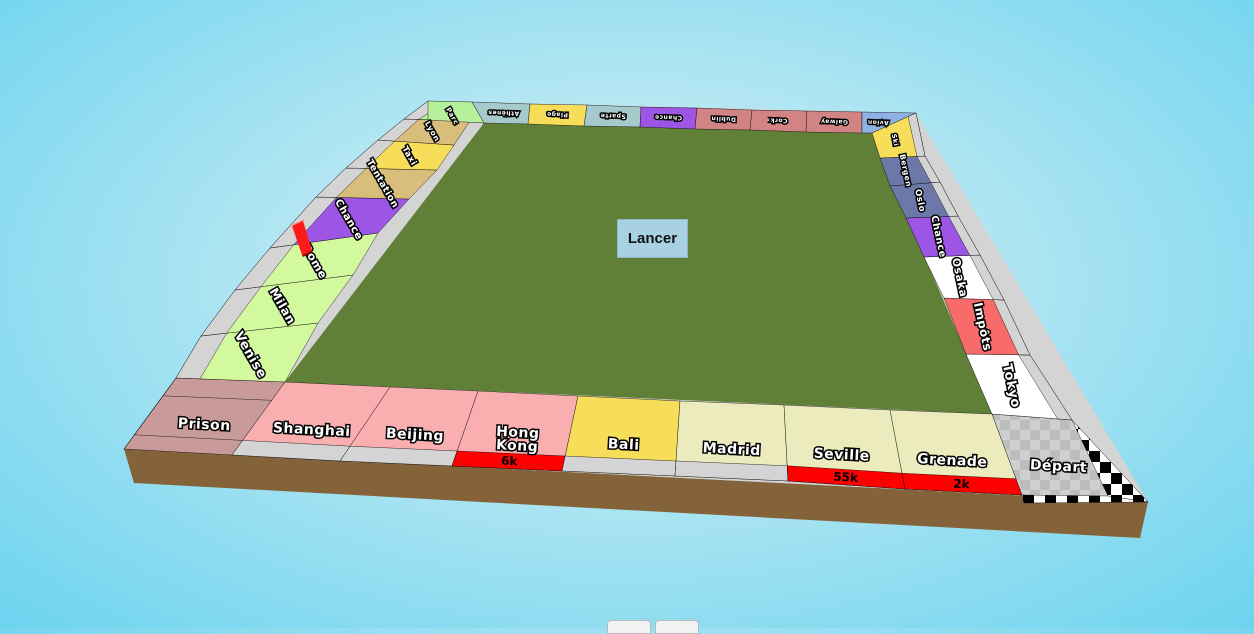 The image size is (1254, 634). I want to click on bottom-tab-left, so click(629, 627).